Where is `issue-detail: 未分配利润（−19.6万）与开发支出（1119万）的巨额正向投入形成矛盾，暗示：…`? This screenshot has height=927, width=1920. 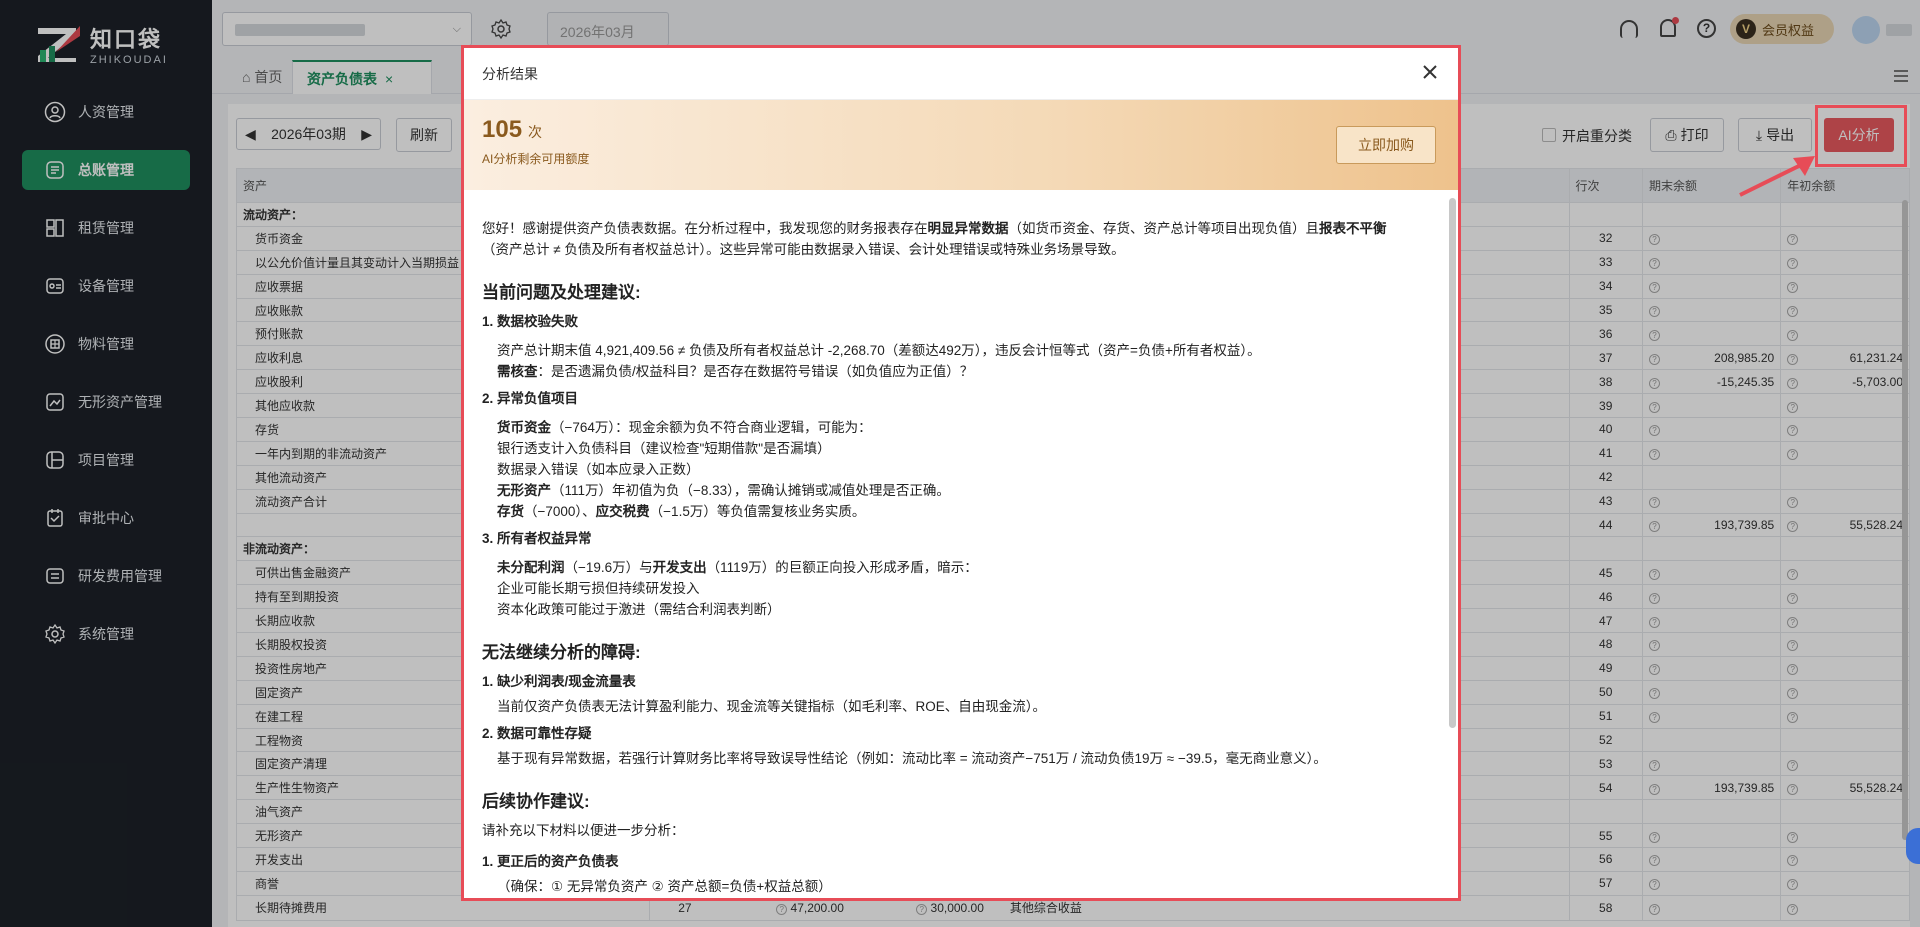 issue-detail: 未分配利润（−19.6万）与开发支出（1119万）的巨额正向投入形成矛盾，暗示：… is located at coordinates (737, 588).